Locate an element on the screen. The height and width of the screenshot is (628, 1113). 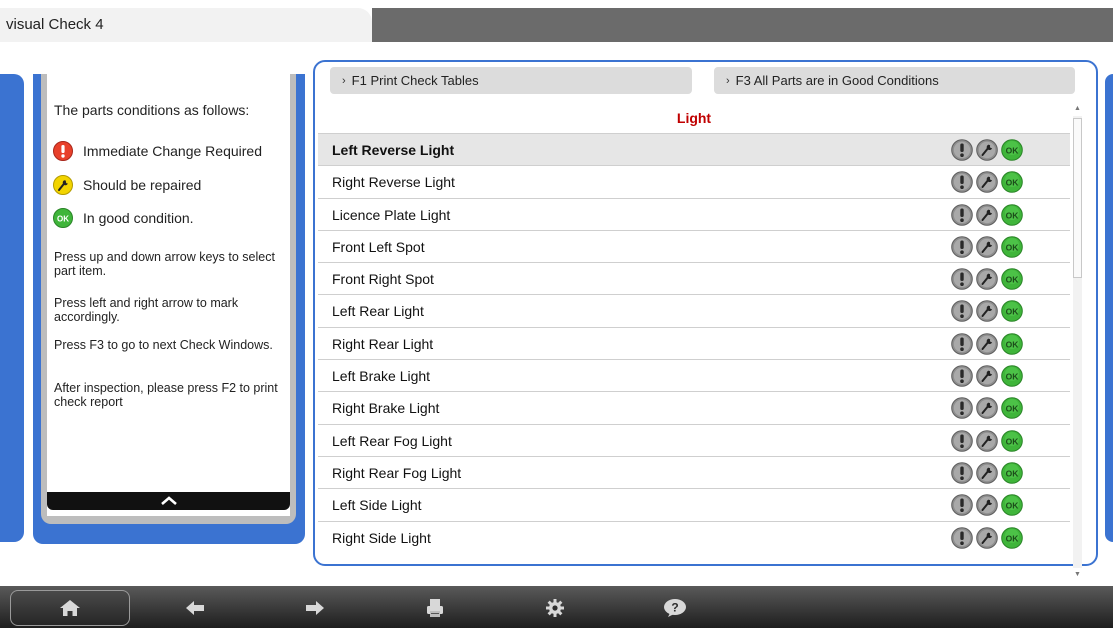
table-row: Left Brake Light OK is located at coordinates (694, 375).